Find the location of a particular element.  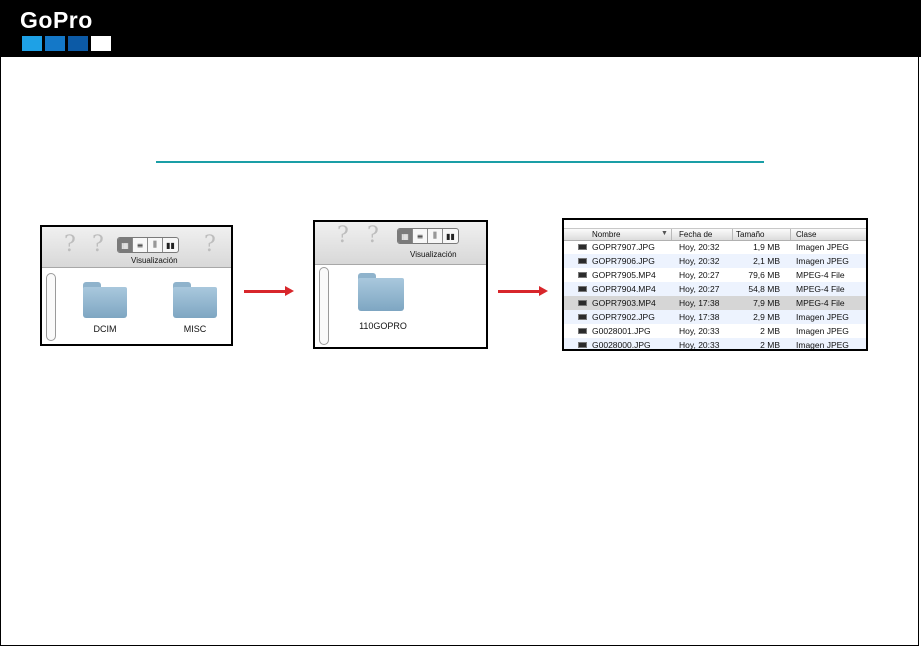

logo-wordmark: GoPro is located at coordinates (56, 20).